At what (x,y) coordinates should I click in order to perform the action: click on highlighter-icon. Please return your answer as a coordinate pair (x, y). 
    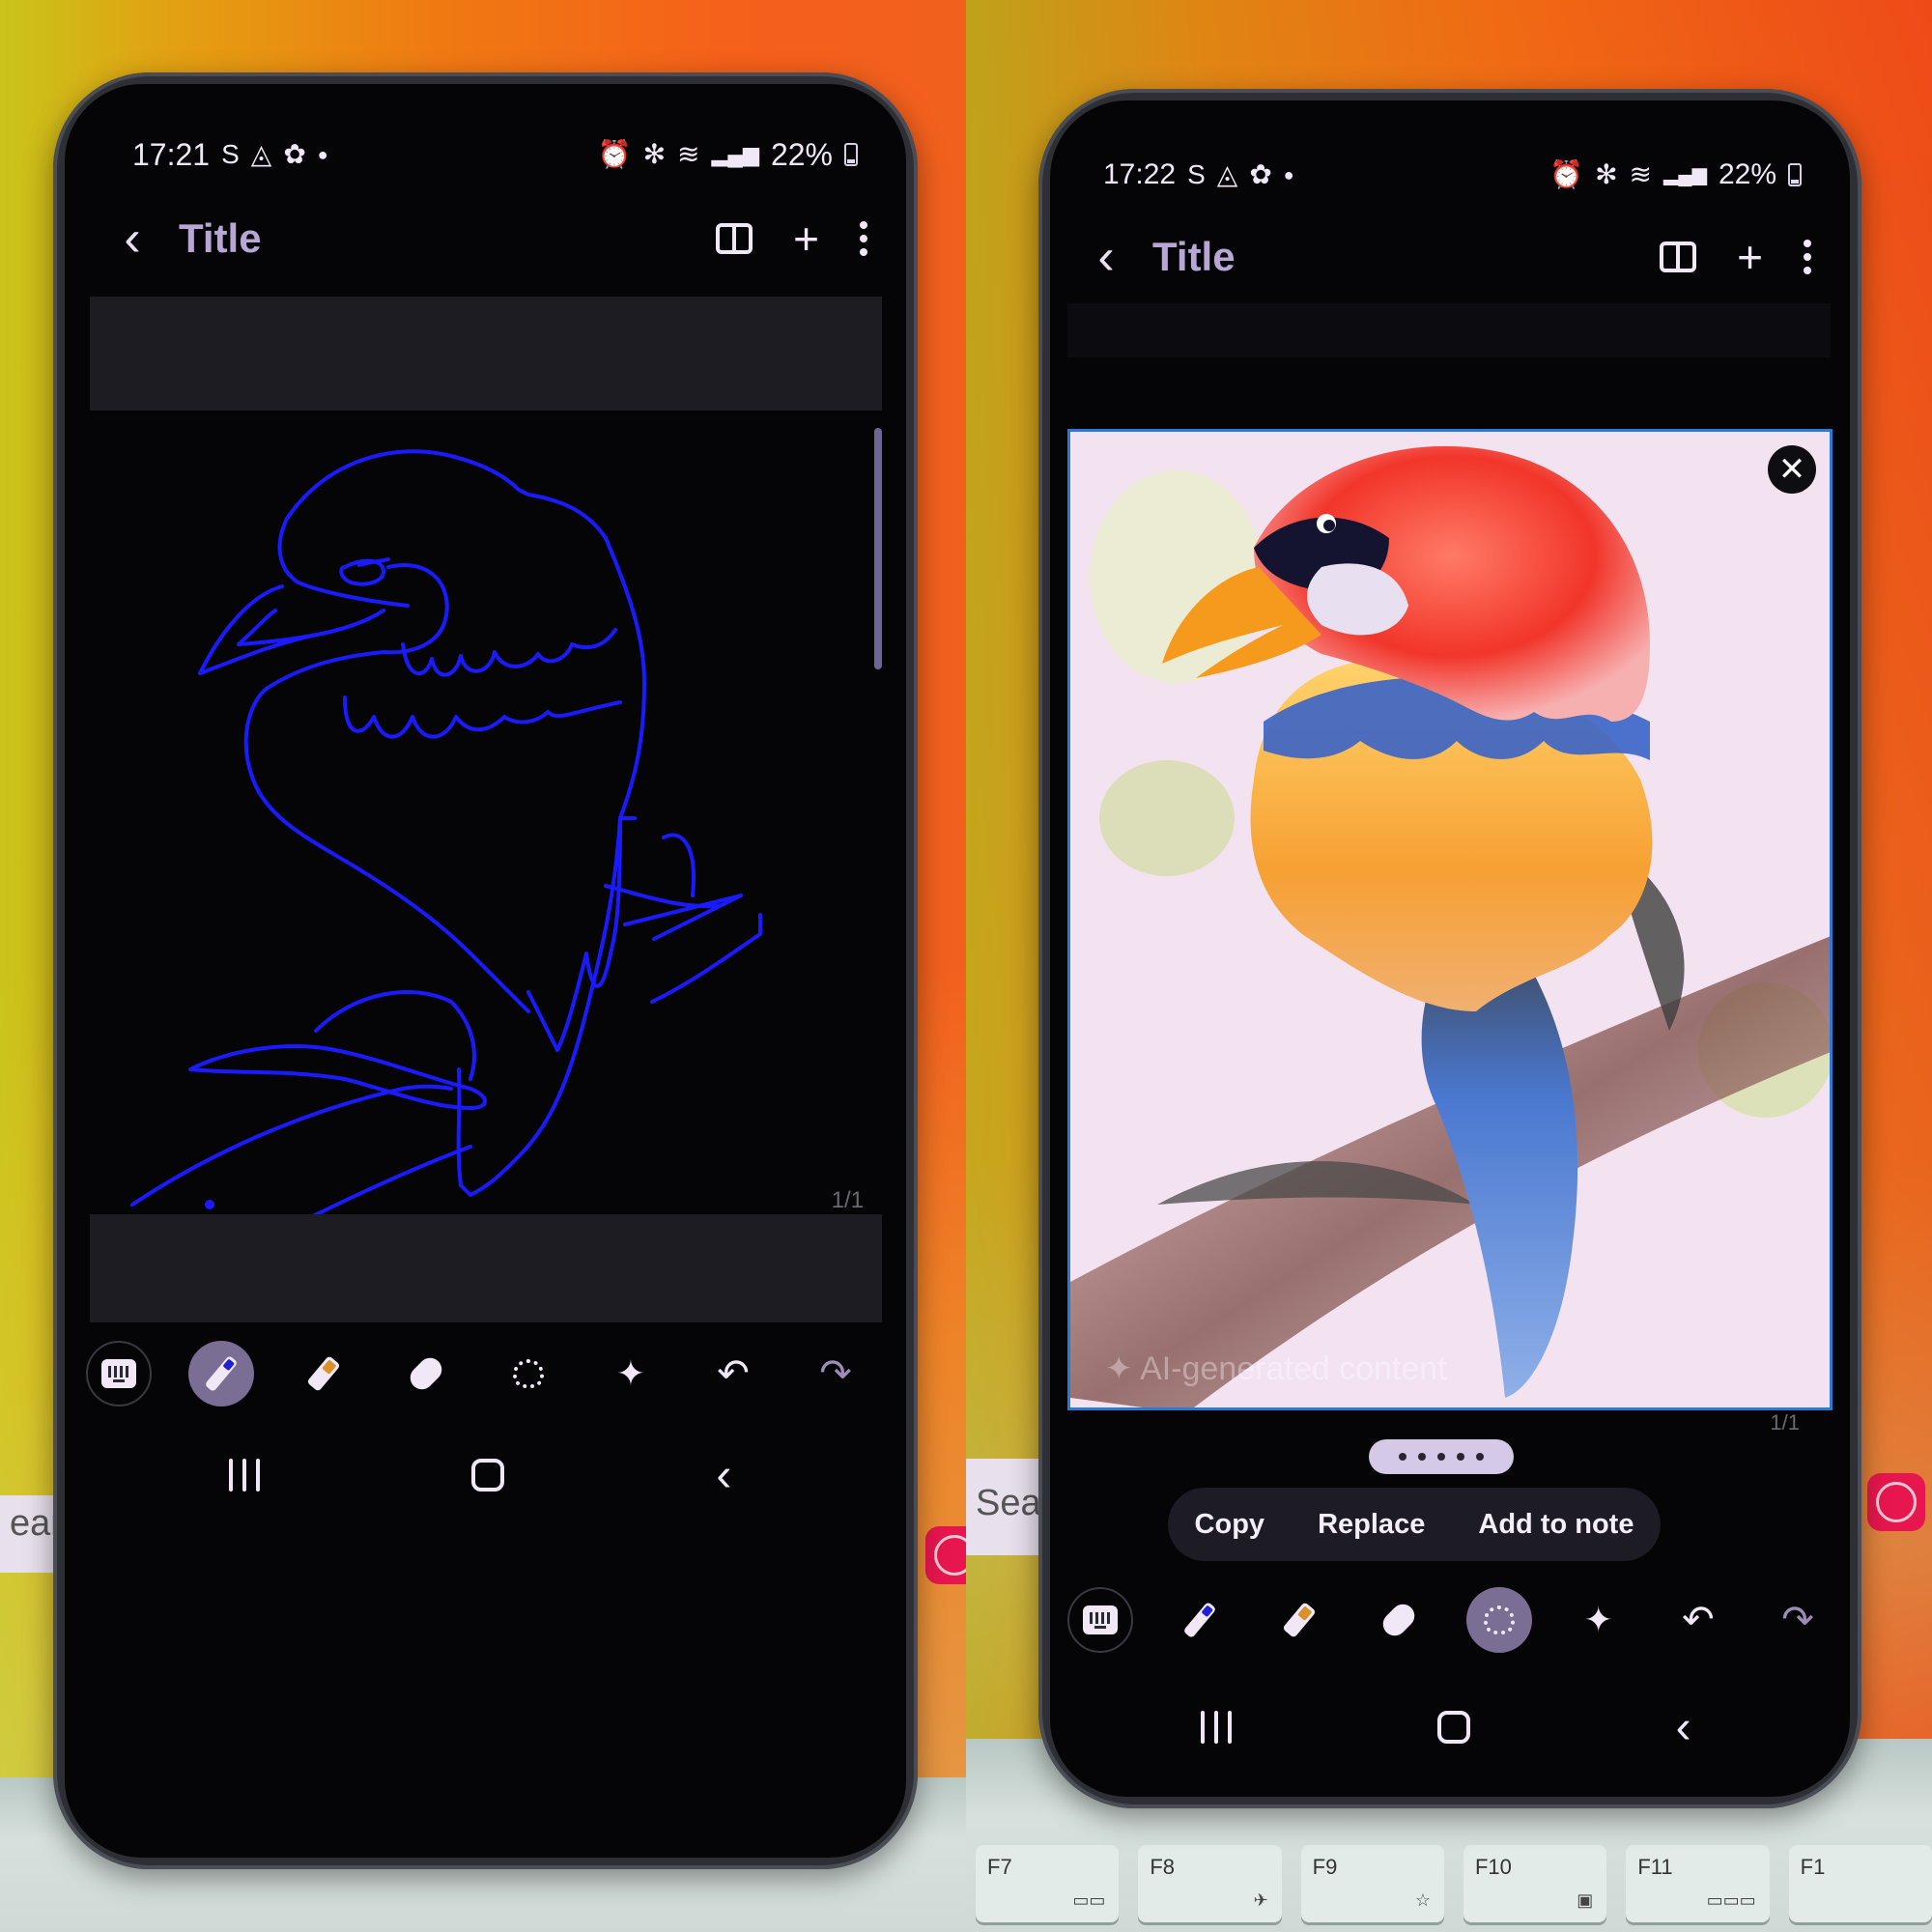
    Looking at the image, I should click on (323, 1373).